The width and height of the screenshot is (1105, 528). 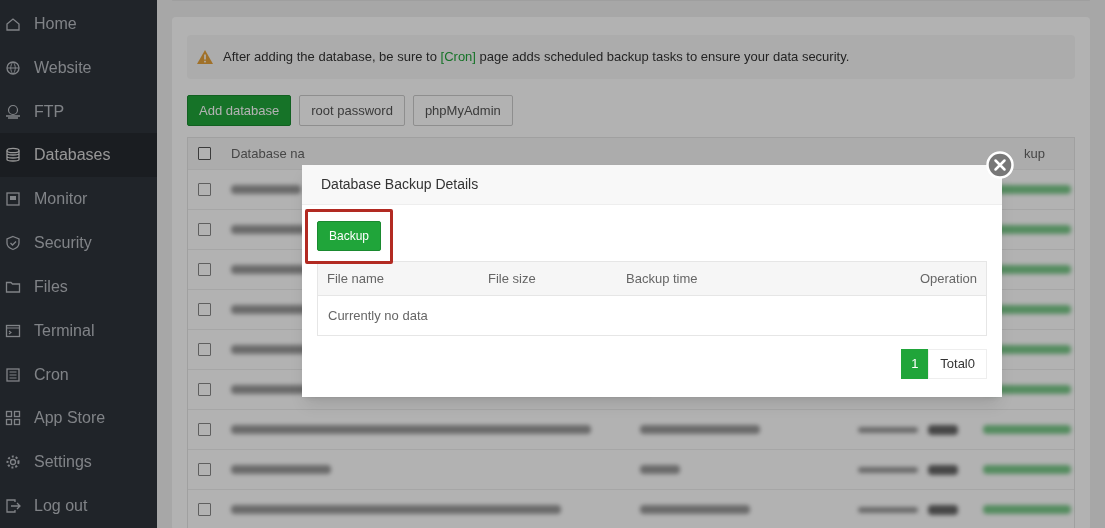 I want to click on column-header: File size, so click(x=512, y=278).